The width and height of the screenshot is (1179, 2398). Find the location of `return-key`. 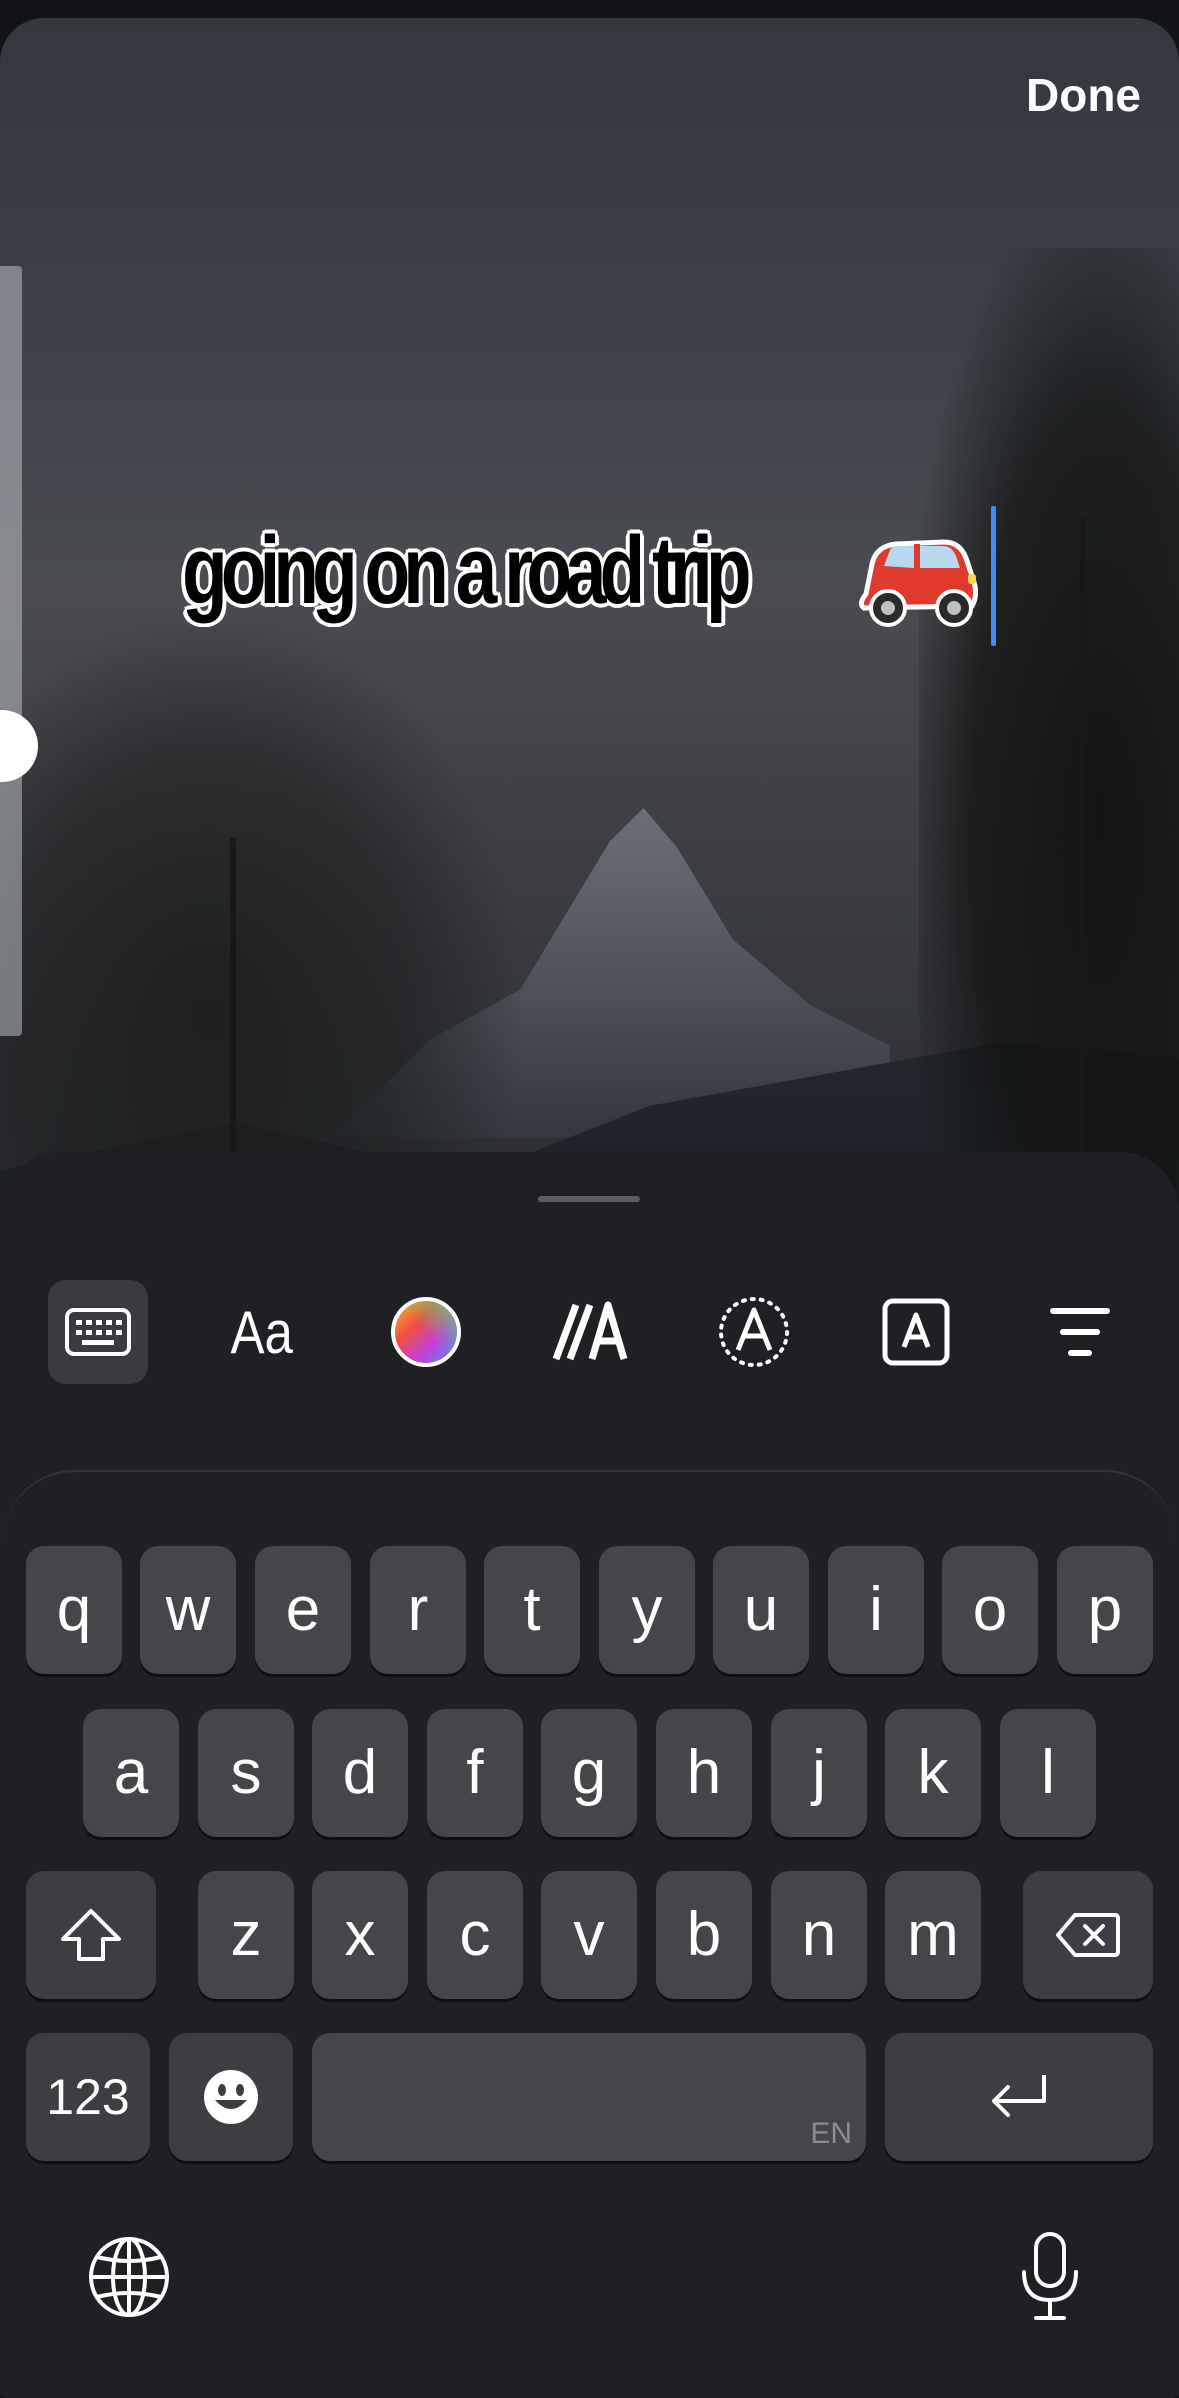

return-key is located at coordinates (1019, 2097).